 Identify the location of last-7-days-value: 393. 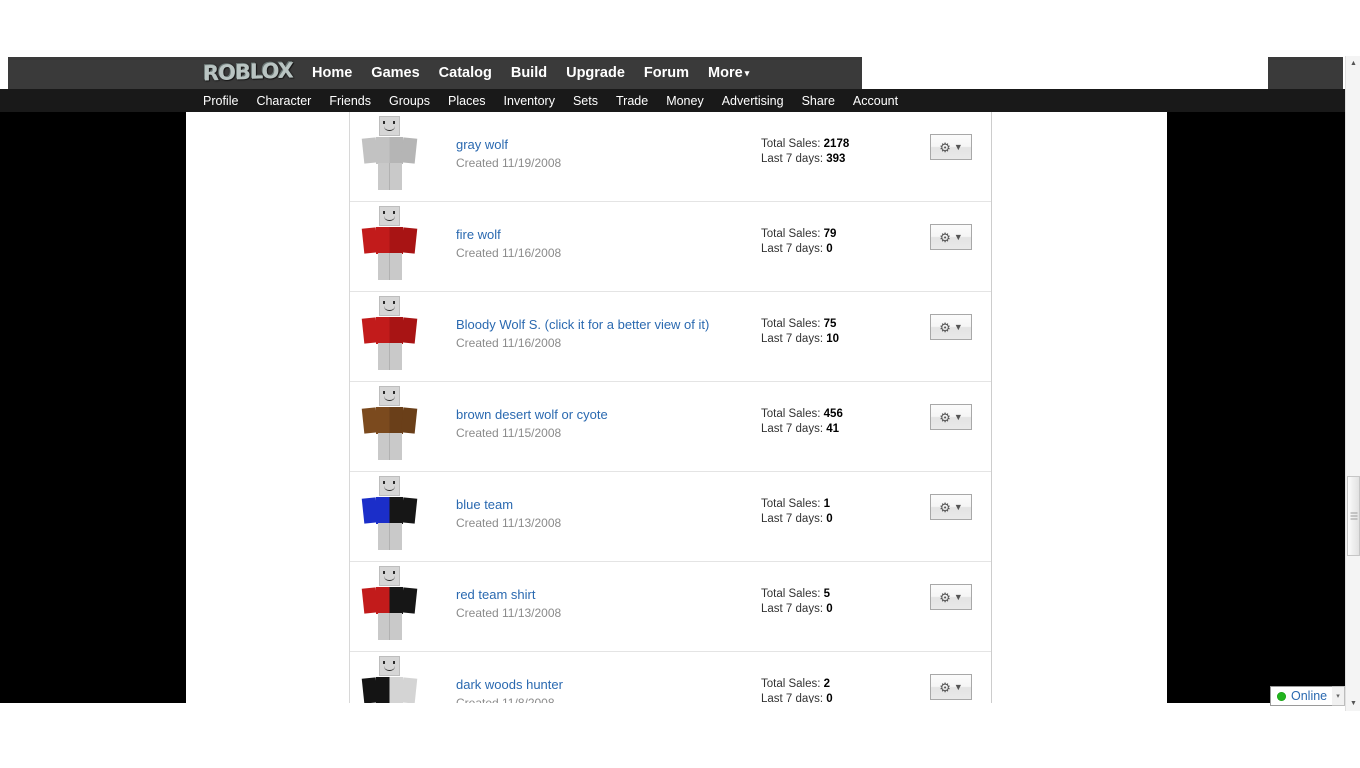
(836, 159).